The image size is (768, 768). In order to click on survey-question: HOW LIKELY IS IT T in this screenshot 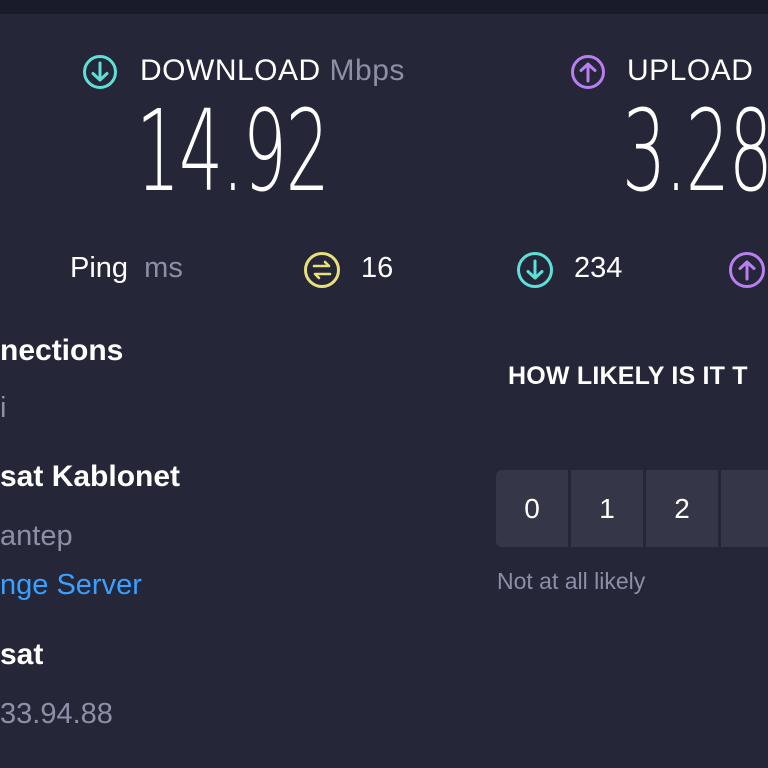, I will do `click(628, 376)`.